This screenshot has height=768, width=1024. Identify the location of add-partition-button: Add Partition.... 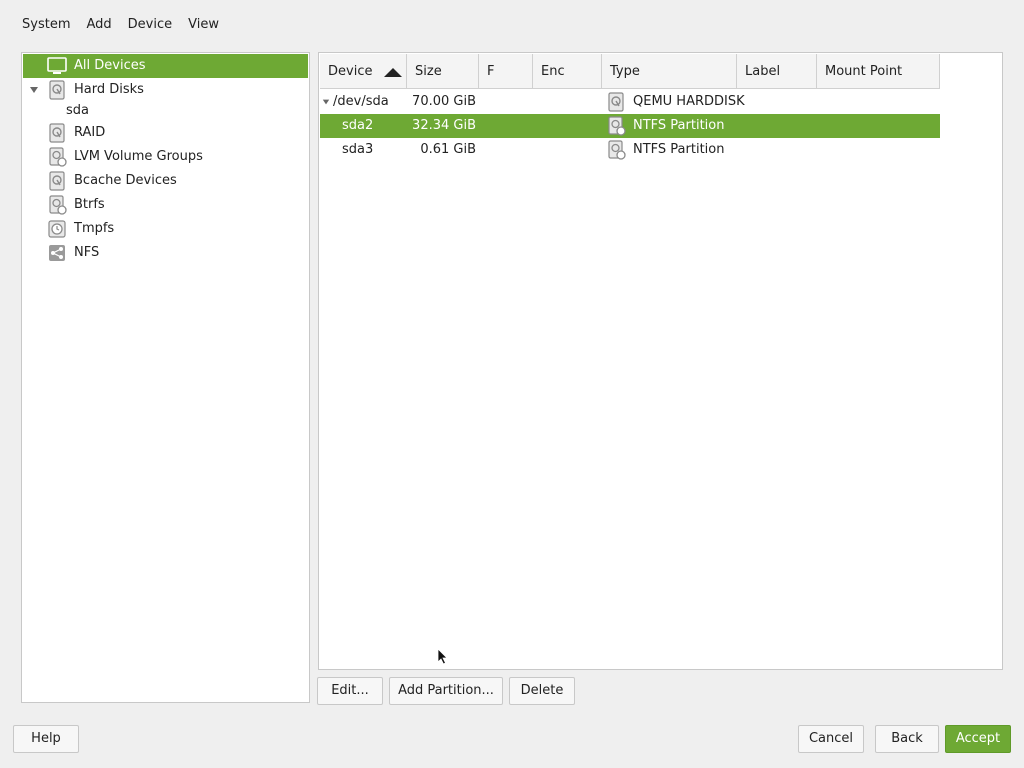
(446, 691).